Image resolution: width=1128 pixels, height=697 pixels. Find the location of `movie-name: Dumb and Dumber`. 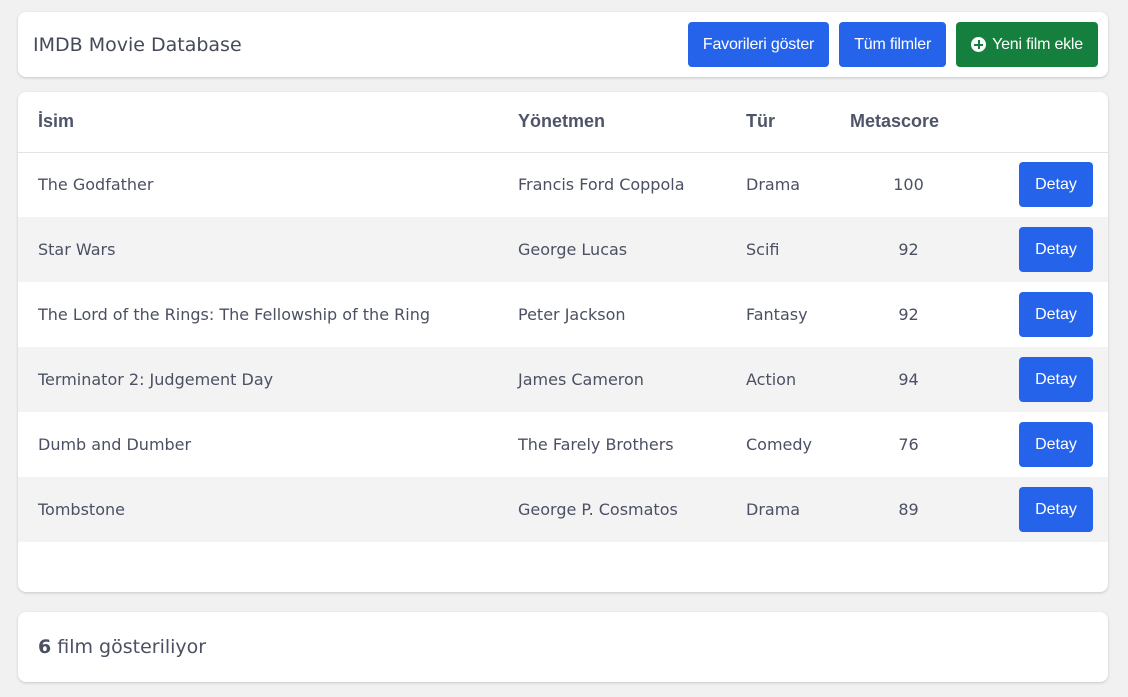

movie-name: Dumb and Dumber is located at coordinates (115, 444).